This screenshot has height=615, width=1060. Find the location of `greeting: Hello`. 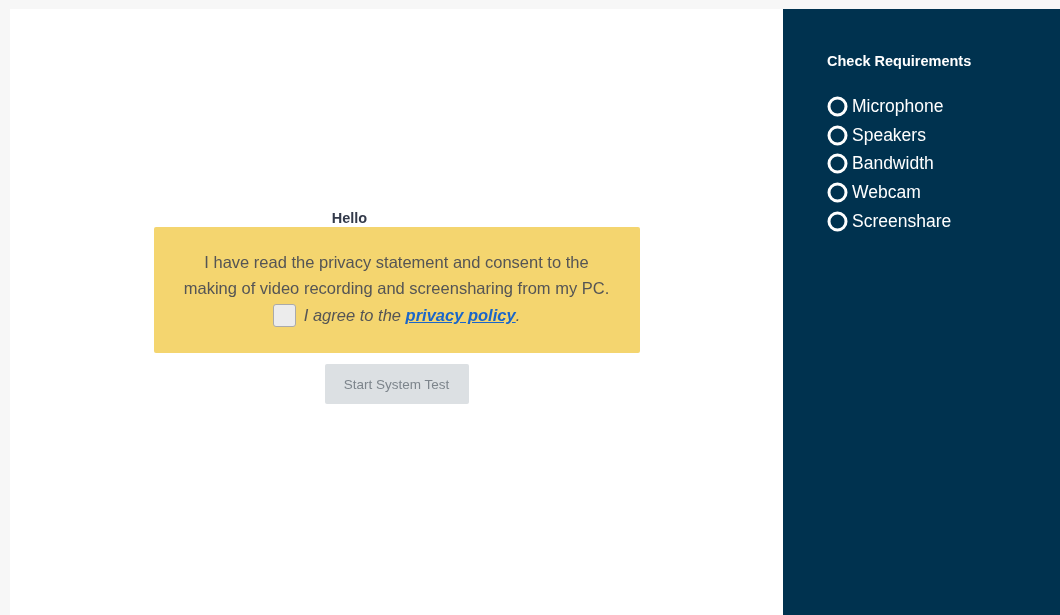

greeting: Hello is located at coordinates (349, 218).